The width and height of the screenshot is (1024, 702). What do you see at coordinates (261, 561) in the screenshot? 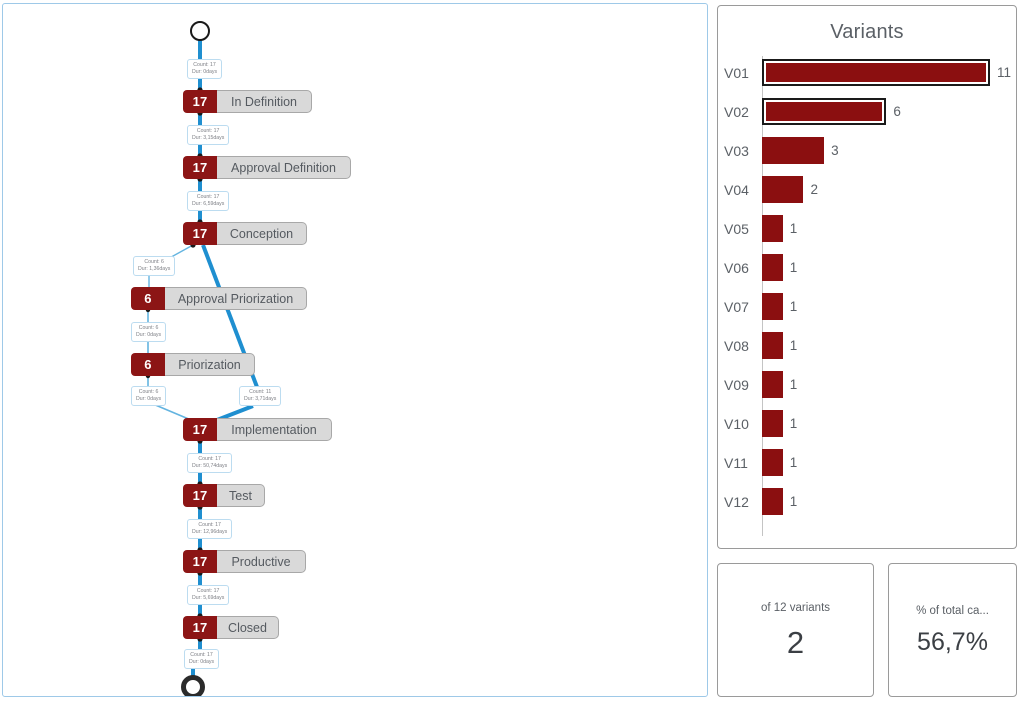
I see `process-node-label: Productive` at bounding box center [261, 561].